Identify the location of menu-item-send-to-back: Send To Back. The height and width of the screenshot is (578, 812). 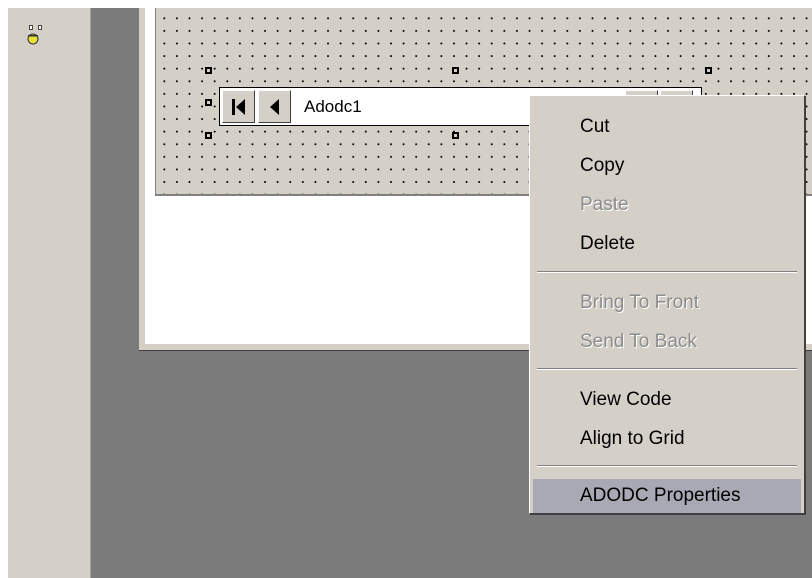
(667, 342).